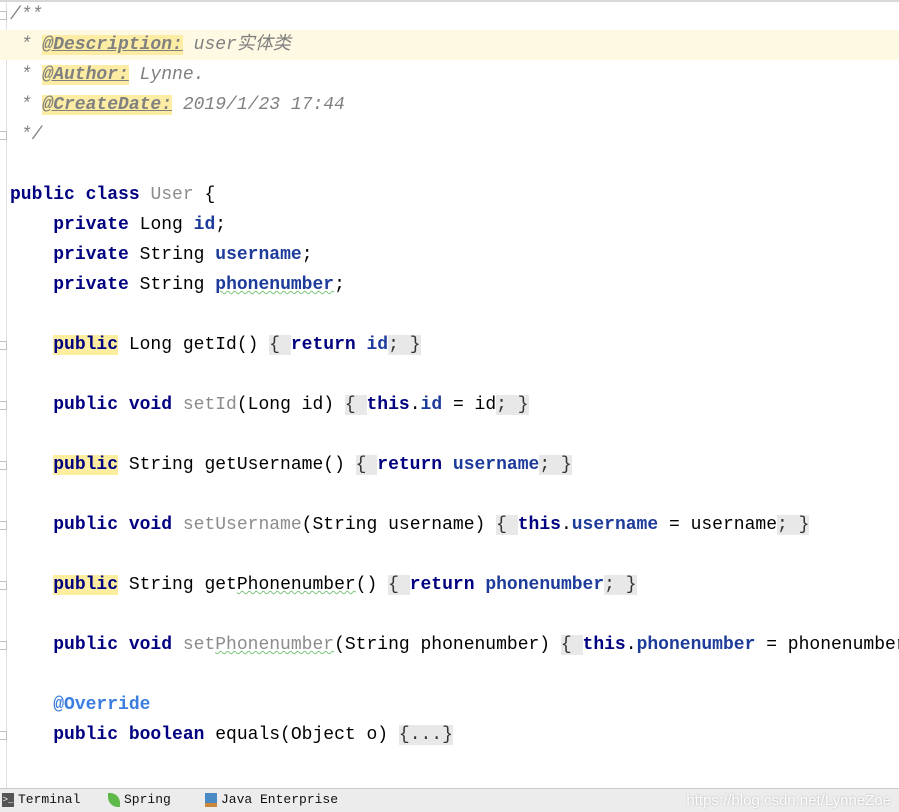 The image size is (899, 812). I want to click on code-token: String get, so click(177, 585).